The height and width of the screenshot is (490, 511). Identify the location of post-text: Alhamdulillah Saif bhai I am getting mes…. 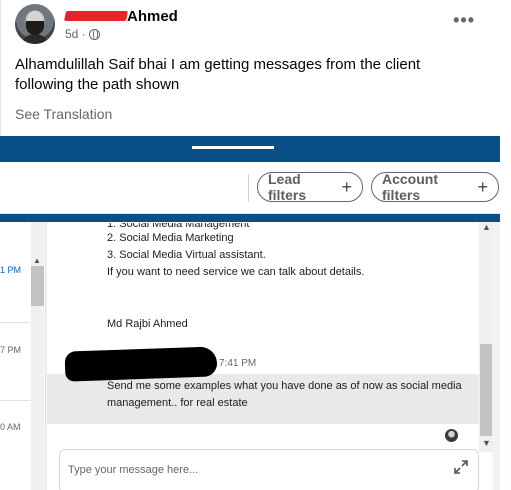
(218, 74).